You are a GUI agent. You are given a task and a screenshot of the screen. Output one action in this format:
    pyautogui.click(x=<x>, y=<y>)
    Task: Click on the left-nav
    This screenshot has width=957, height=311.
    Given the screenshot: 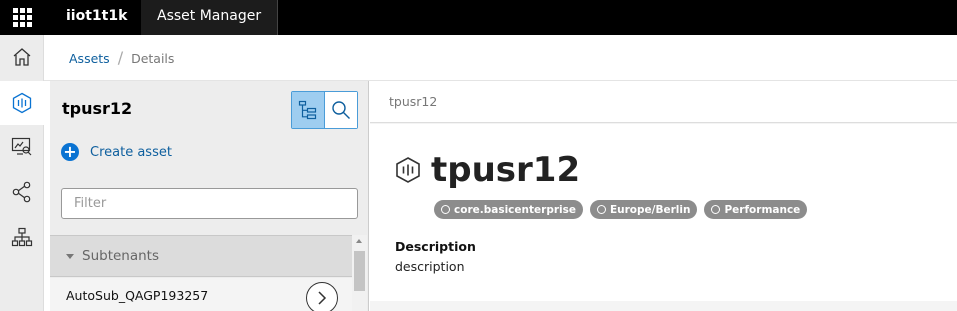 What is the action you would take?
    pyautogui.click(x=22, y=173)
    